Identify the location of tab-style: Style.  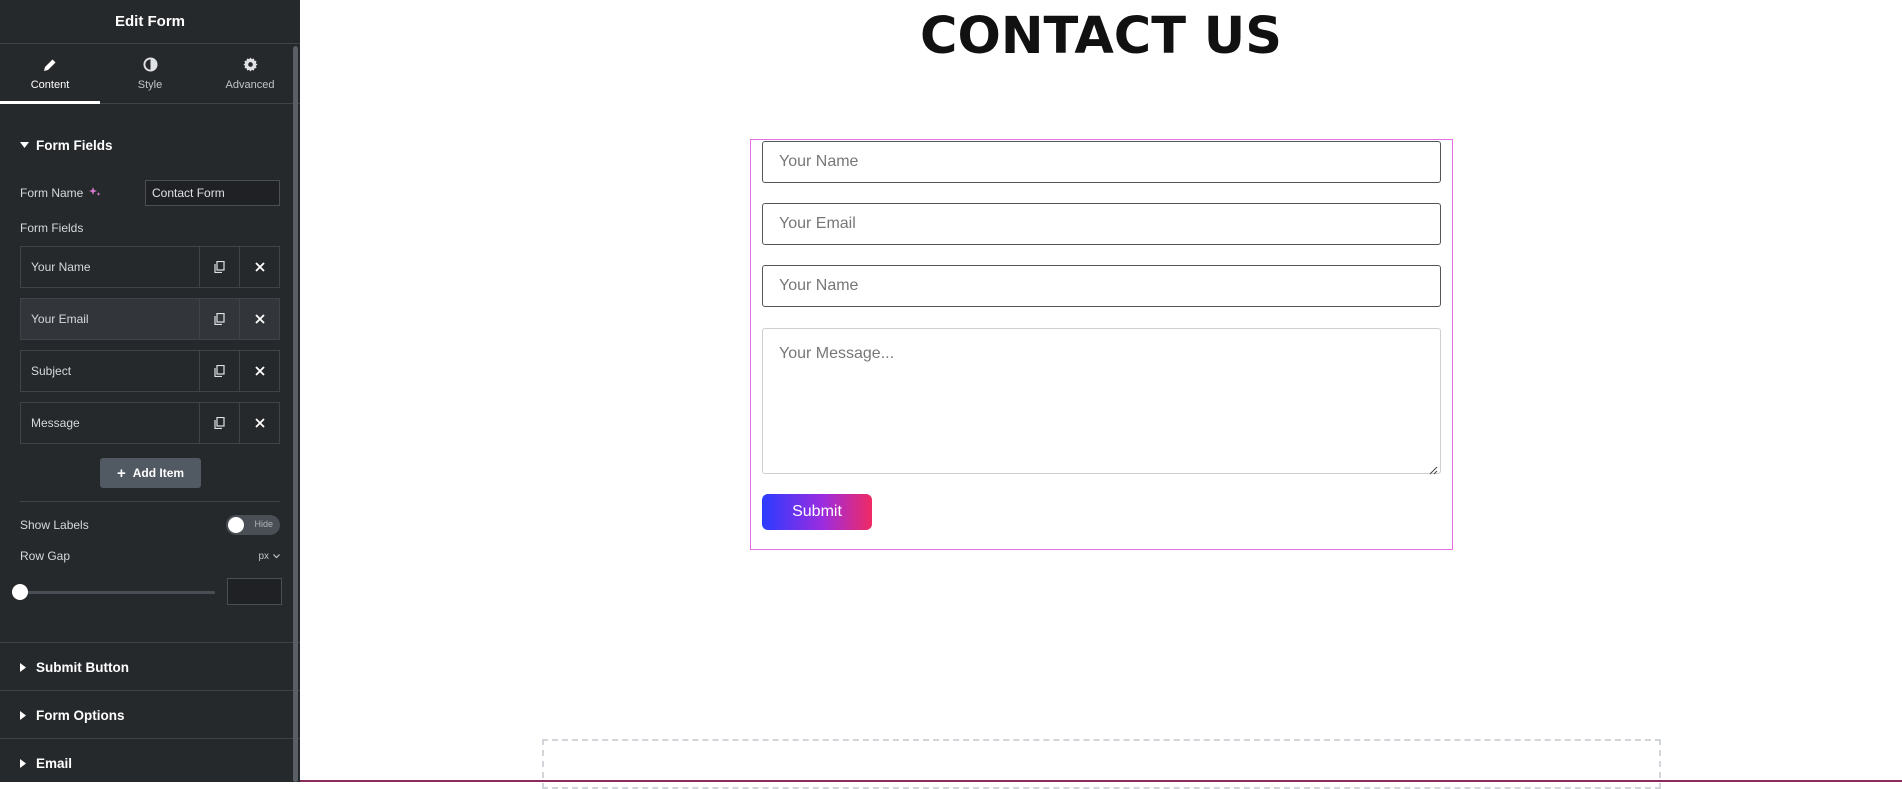
(150, 73).